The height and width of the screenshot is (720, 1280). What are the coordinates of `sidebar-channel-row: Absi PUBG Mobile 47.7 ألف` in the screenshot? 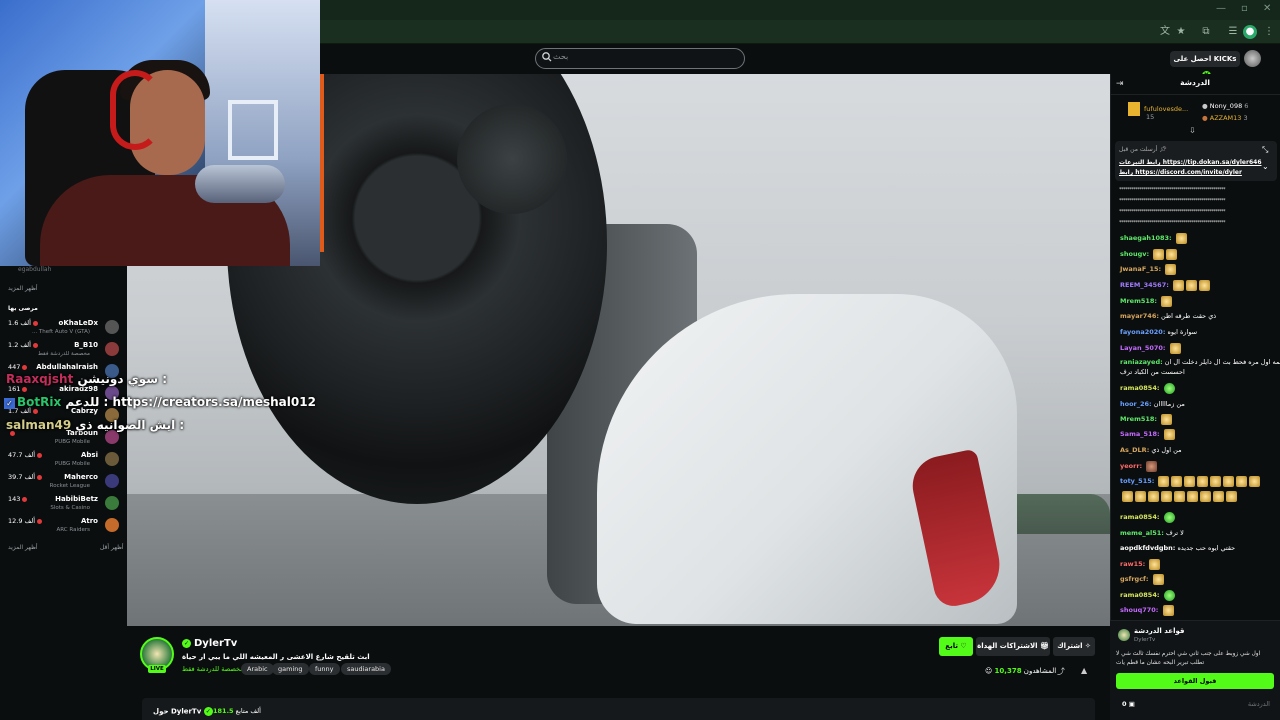 It's located at (62, 461).